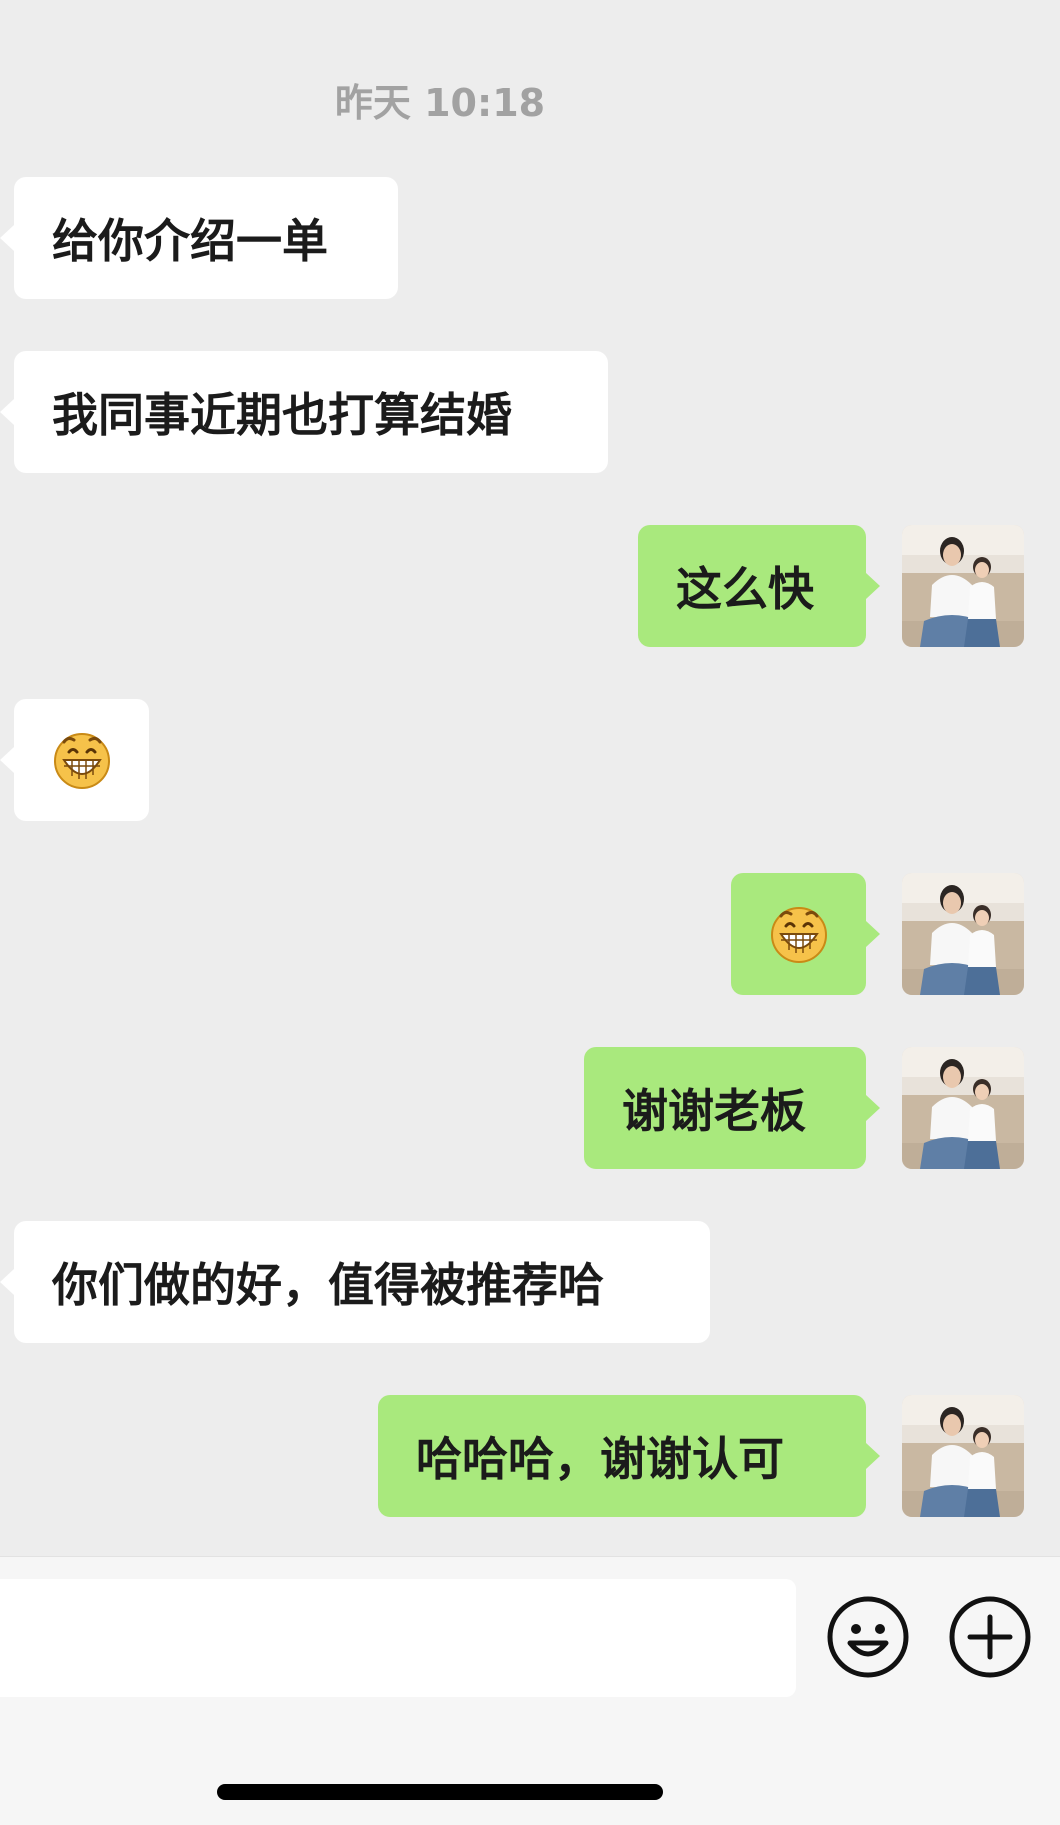 The image size is (1060, 1825). Describe the element at coordinates (990, 1637) in the screenshot. I see `plus-circle-icon` at that location.